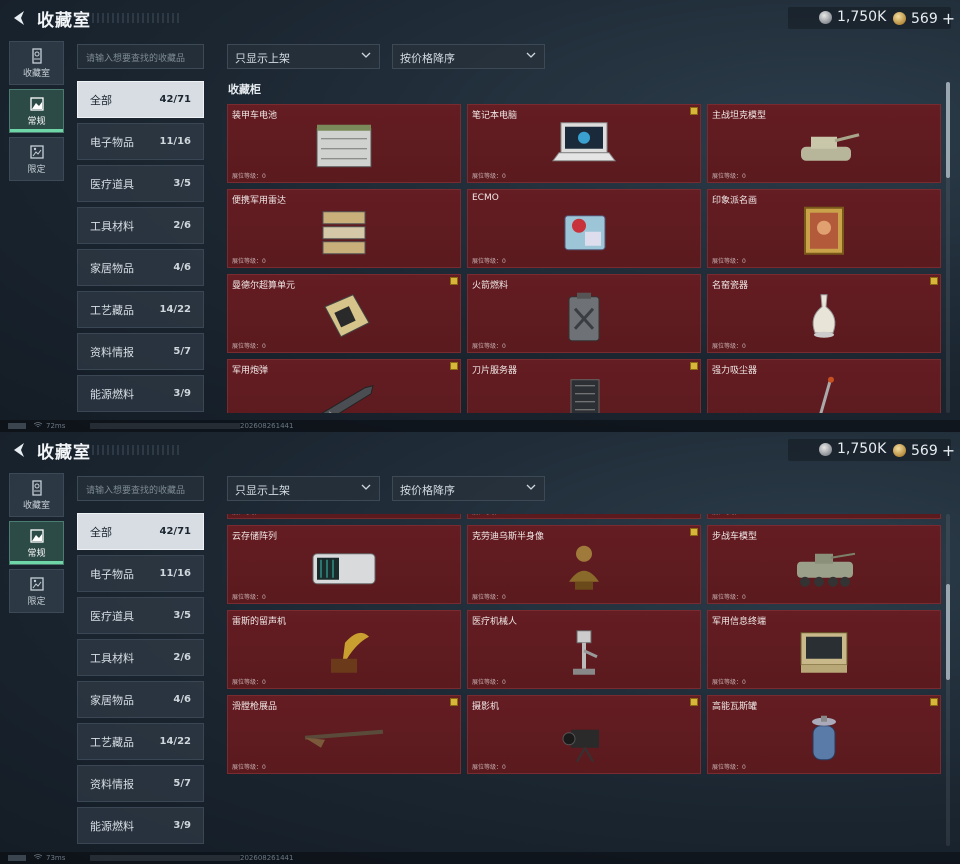 This screenshot has height=864, width=960. I want to click on collection-item-card: 主战坦克模型 展位等级：0, so click(824, 143).